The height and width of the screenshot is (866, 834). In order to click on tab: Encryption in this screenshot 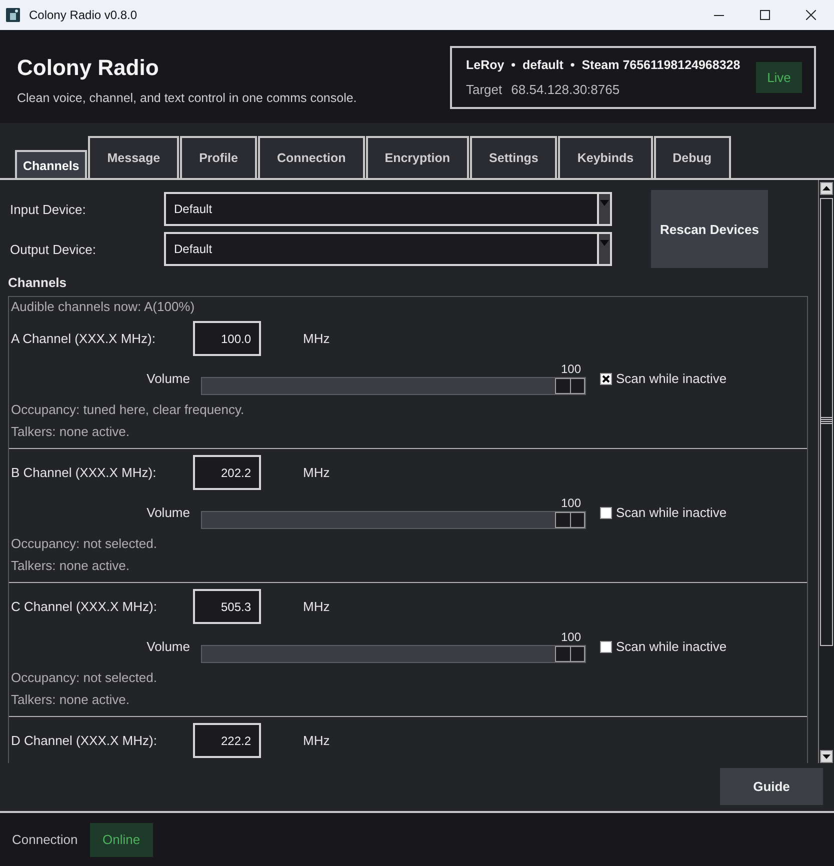, I will do `click(418, 157)`.